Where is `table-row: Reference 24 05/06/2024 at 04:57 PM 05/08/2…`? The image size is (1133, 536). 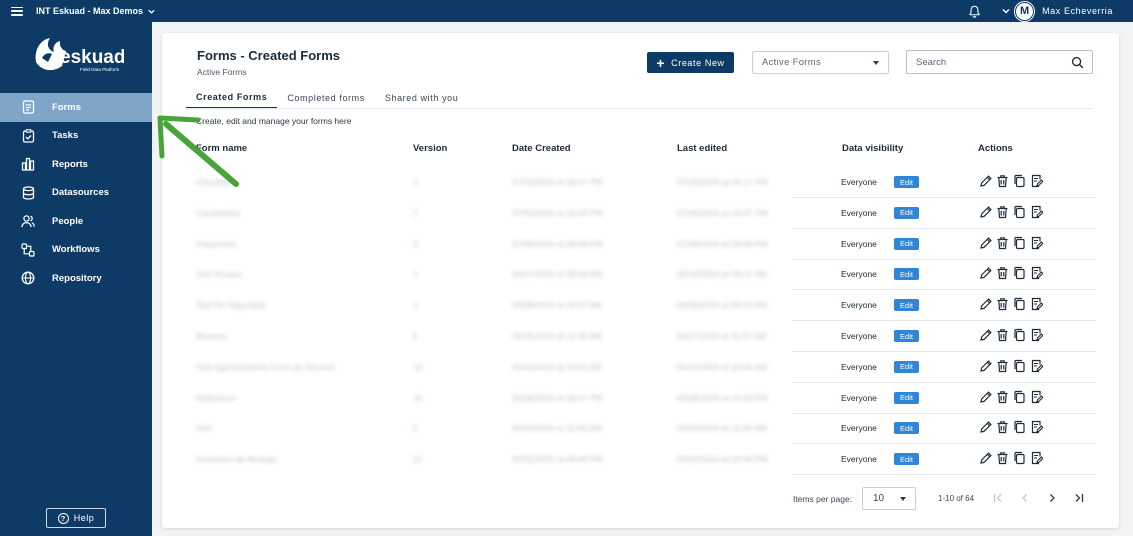 table-row: Reference 24 05/06/2024 at 04:57 PM 05/08/2… is located at coordinates (566, 398).